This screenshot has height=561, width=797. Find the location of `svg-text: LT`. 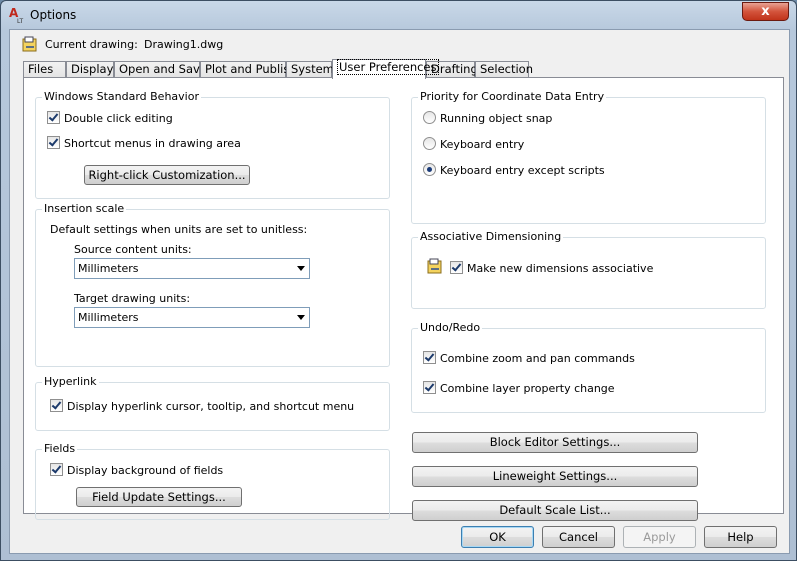

svg-text: LT is located at coordinates (20, 21).